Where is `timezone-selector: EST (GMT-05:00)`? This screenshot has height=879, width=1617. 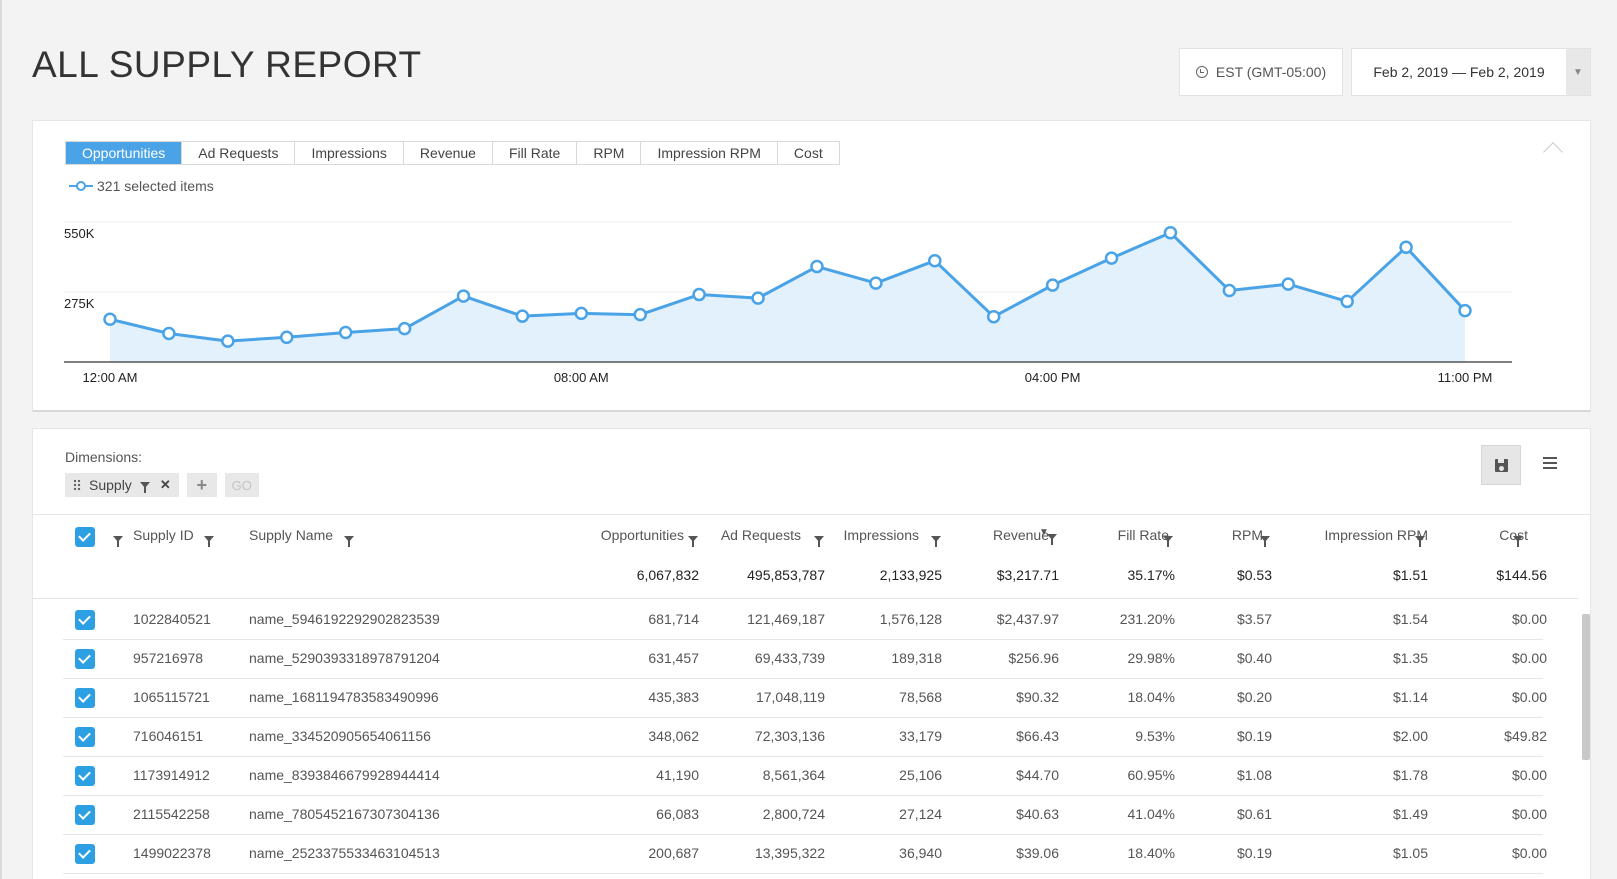
timezone-selector: EST (GMT-05:00) is located at coordinates (1261, 72).